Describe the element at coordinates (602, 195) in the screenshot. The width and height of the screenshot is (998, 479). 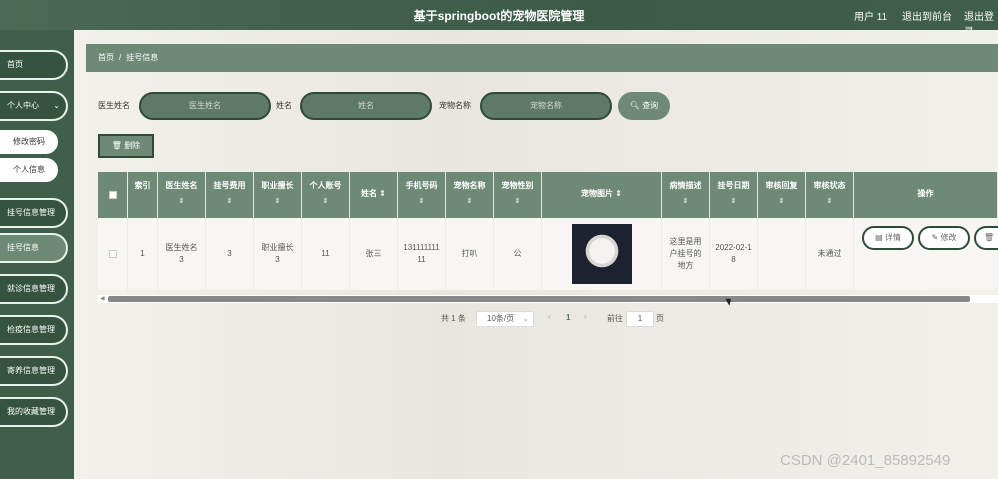
I see `th-pet-image: 宠物图片 ⇕` at that location.